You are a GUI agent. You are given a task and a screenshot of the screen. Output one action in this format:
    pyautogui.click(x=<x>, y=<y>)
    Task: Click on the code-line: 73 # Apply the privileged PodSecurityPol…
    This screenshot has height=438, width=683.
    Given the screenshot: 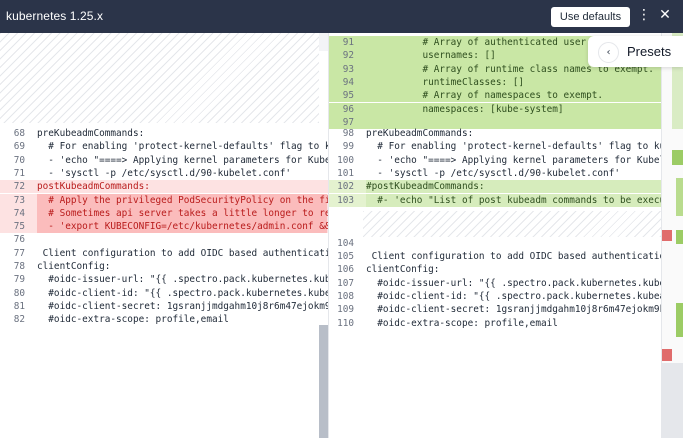 What is the action you would take?
    pyautogui.click(x=164, y=200)
    